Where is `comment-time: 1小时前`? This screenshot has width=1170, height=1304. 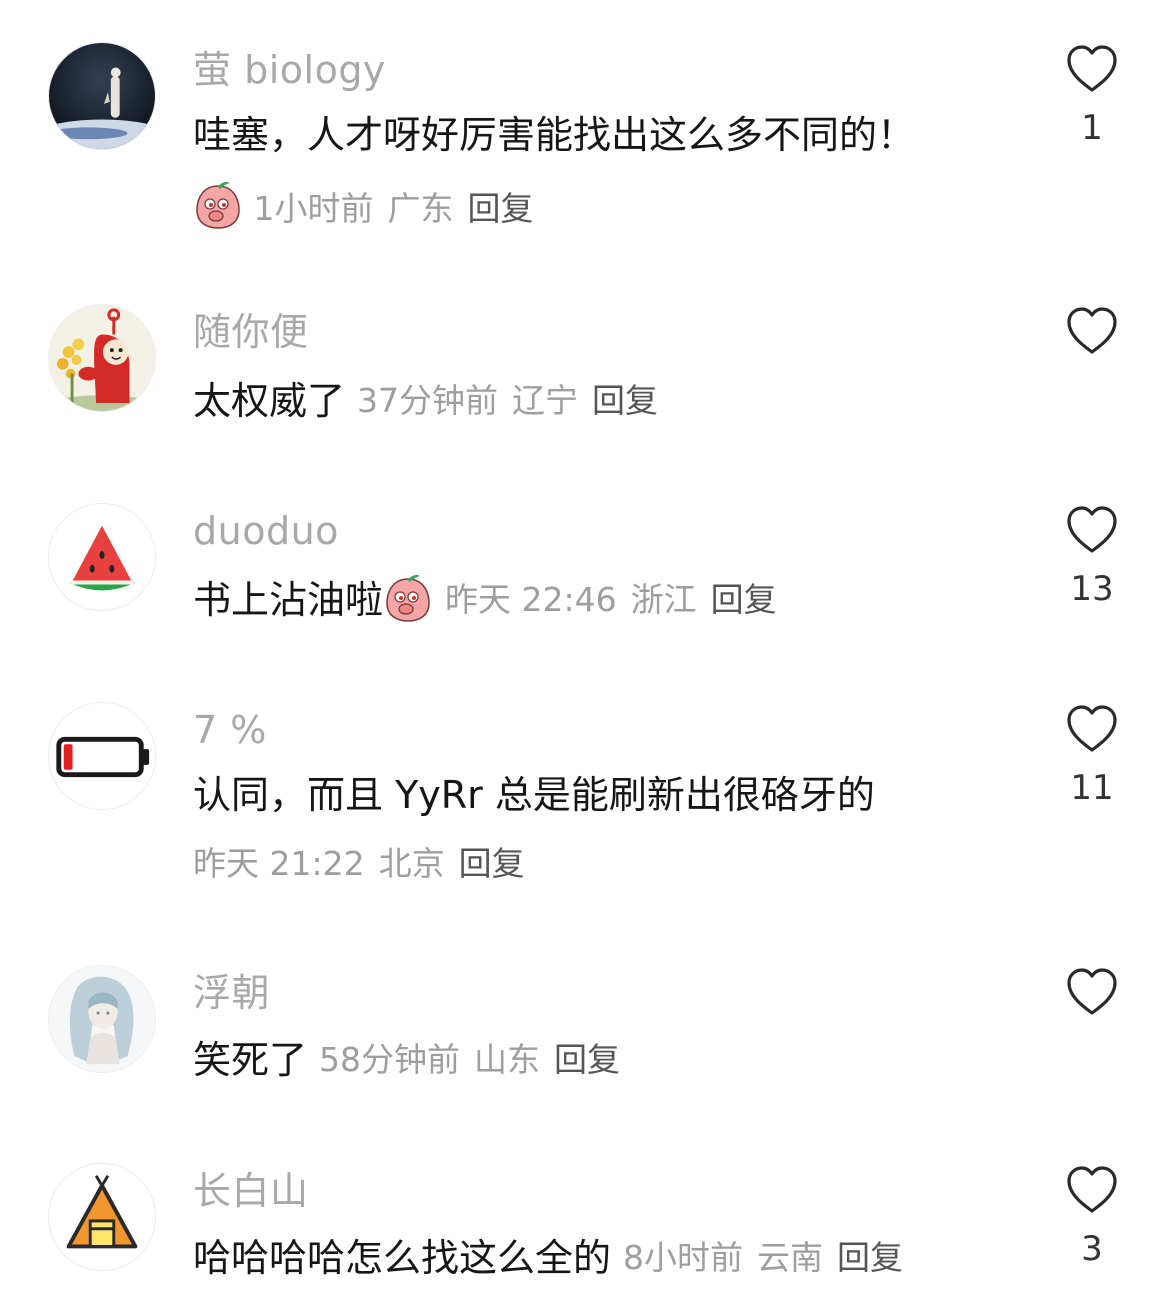
comment-time: 1小时前 is located at coordinates (313, 208).